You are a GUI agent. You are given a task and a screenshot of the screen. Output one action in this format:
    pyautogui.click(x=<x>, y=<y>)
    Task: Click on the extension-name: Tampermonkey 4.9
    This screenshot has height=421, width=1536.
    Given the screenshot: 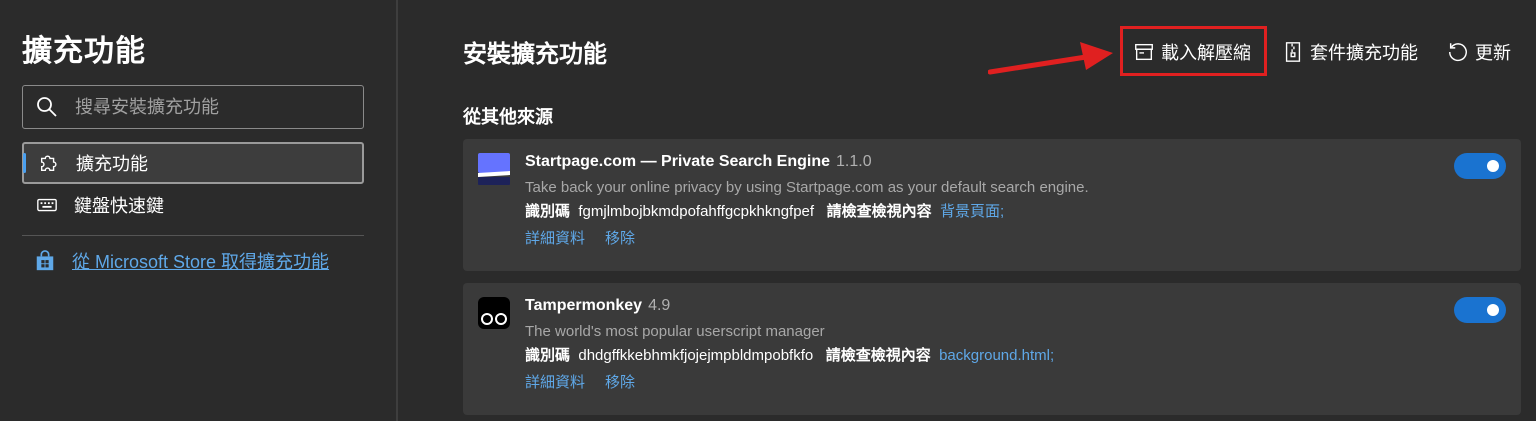 What is the action you would take?
    pyautogui.click(x=598, y=305)
    